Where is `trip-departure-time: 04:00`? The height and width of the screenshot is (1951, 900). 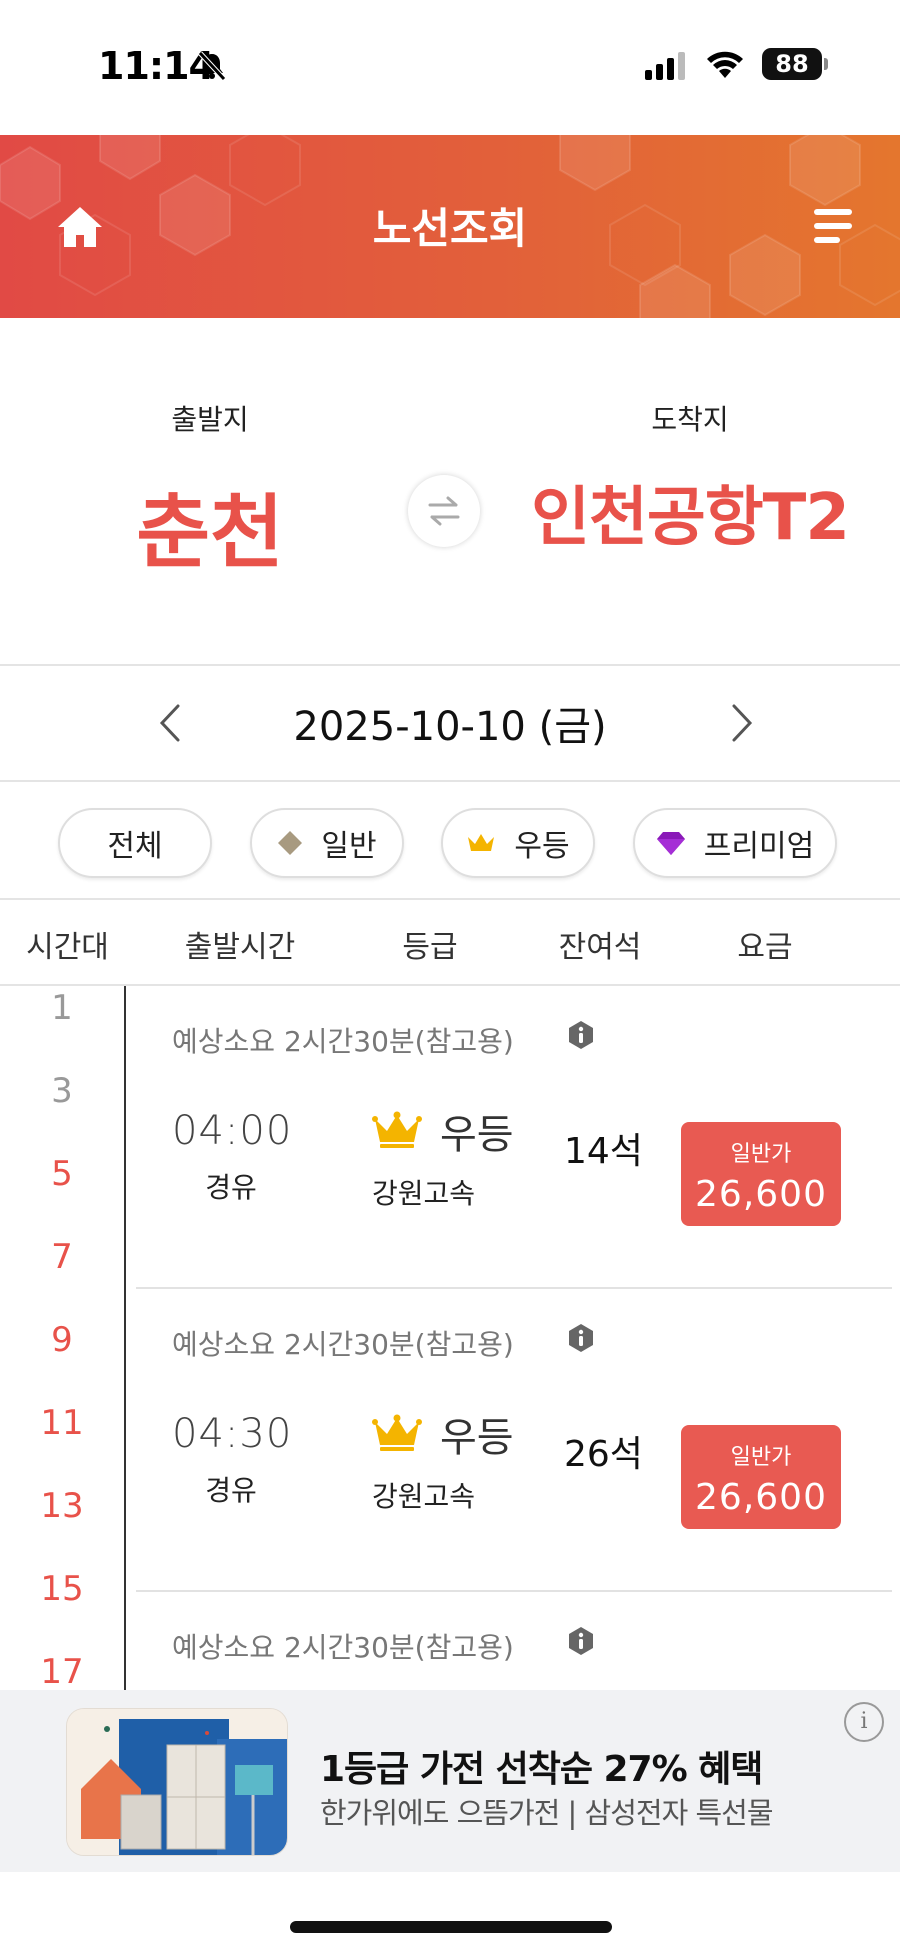
trip-departure-time: 04:00 is located at coordinates (232, 1131).